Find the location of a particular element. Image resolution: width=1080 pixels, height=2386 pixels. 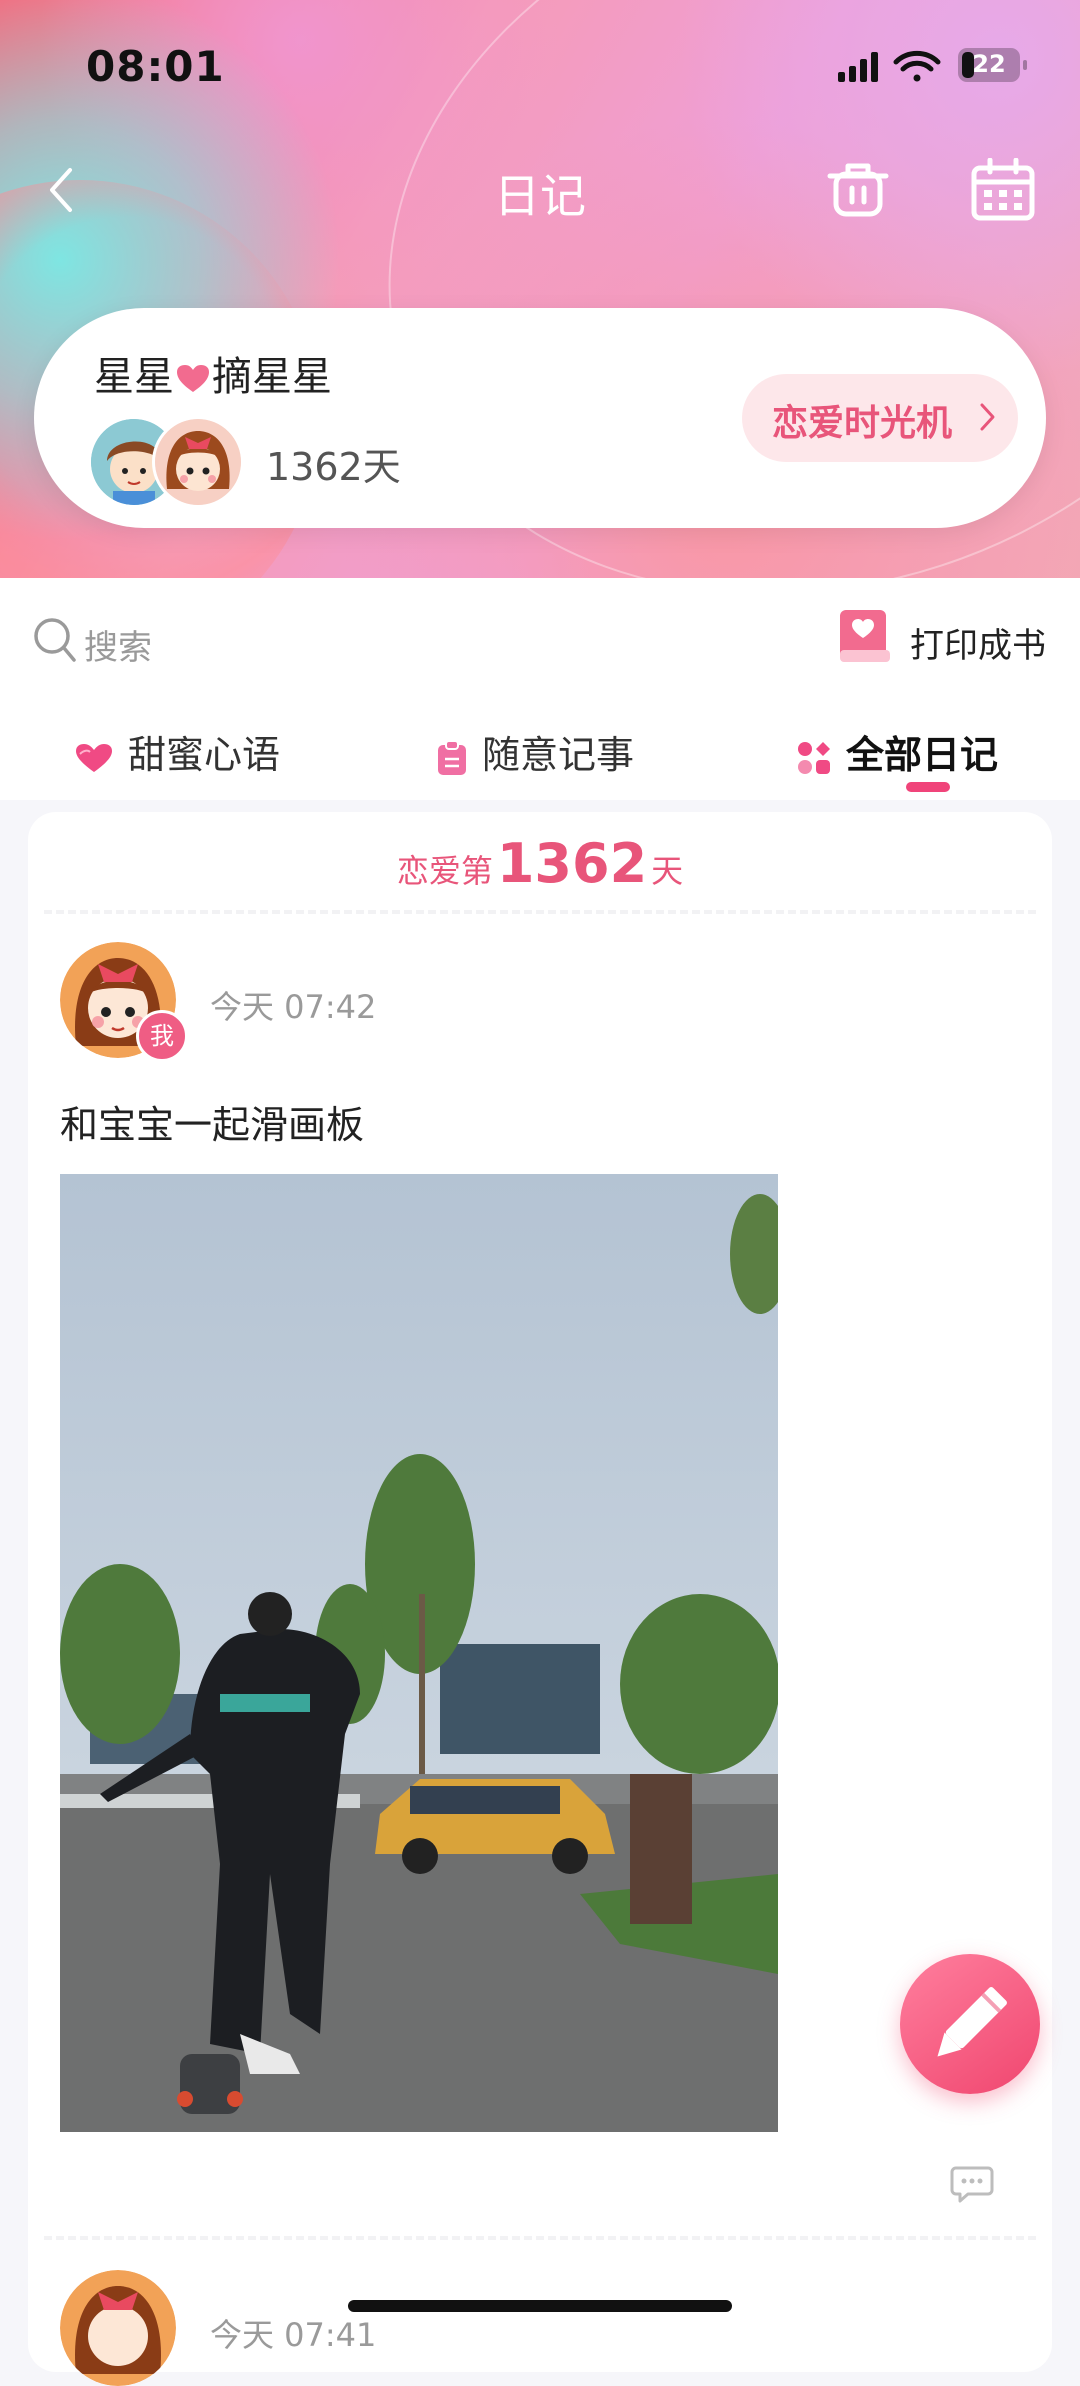

couple-avatars is located at coordinates (168, 462).